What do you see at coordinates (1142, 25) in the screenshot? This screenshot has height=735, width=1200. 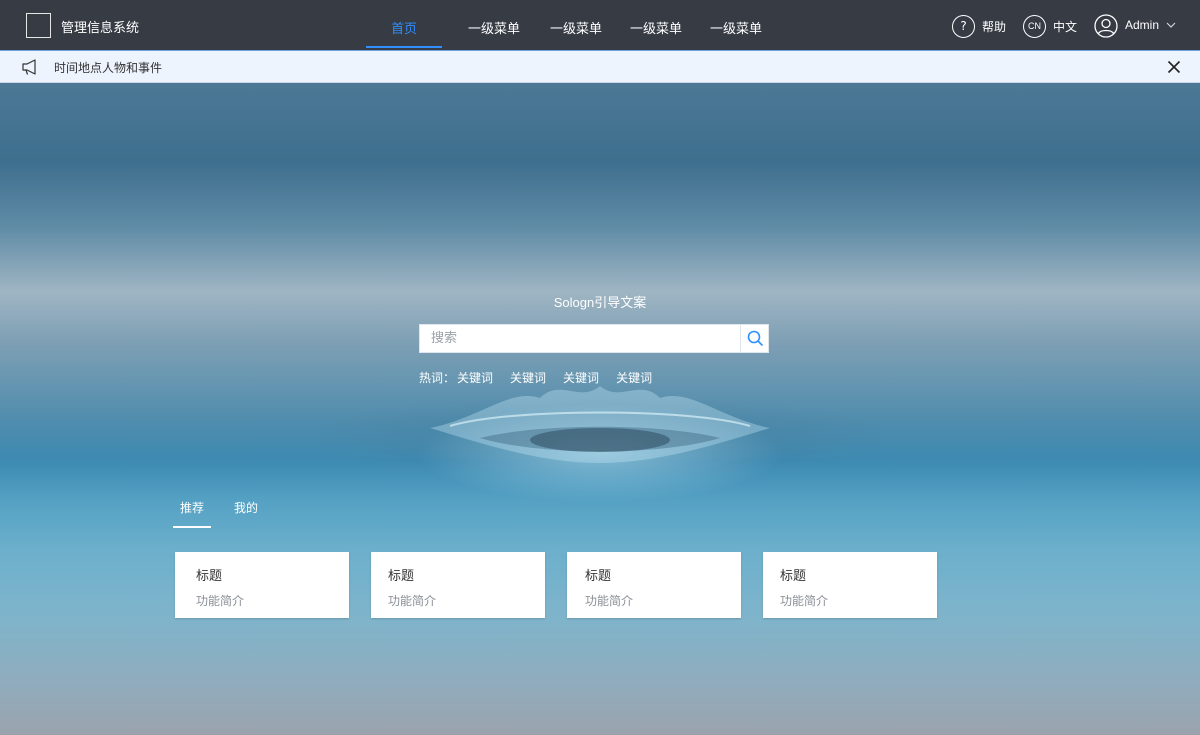 I see `user-menu: Admin` at bounding box center [1142, 25].